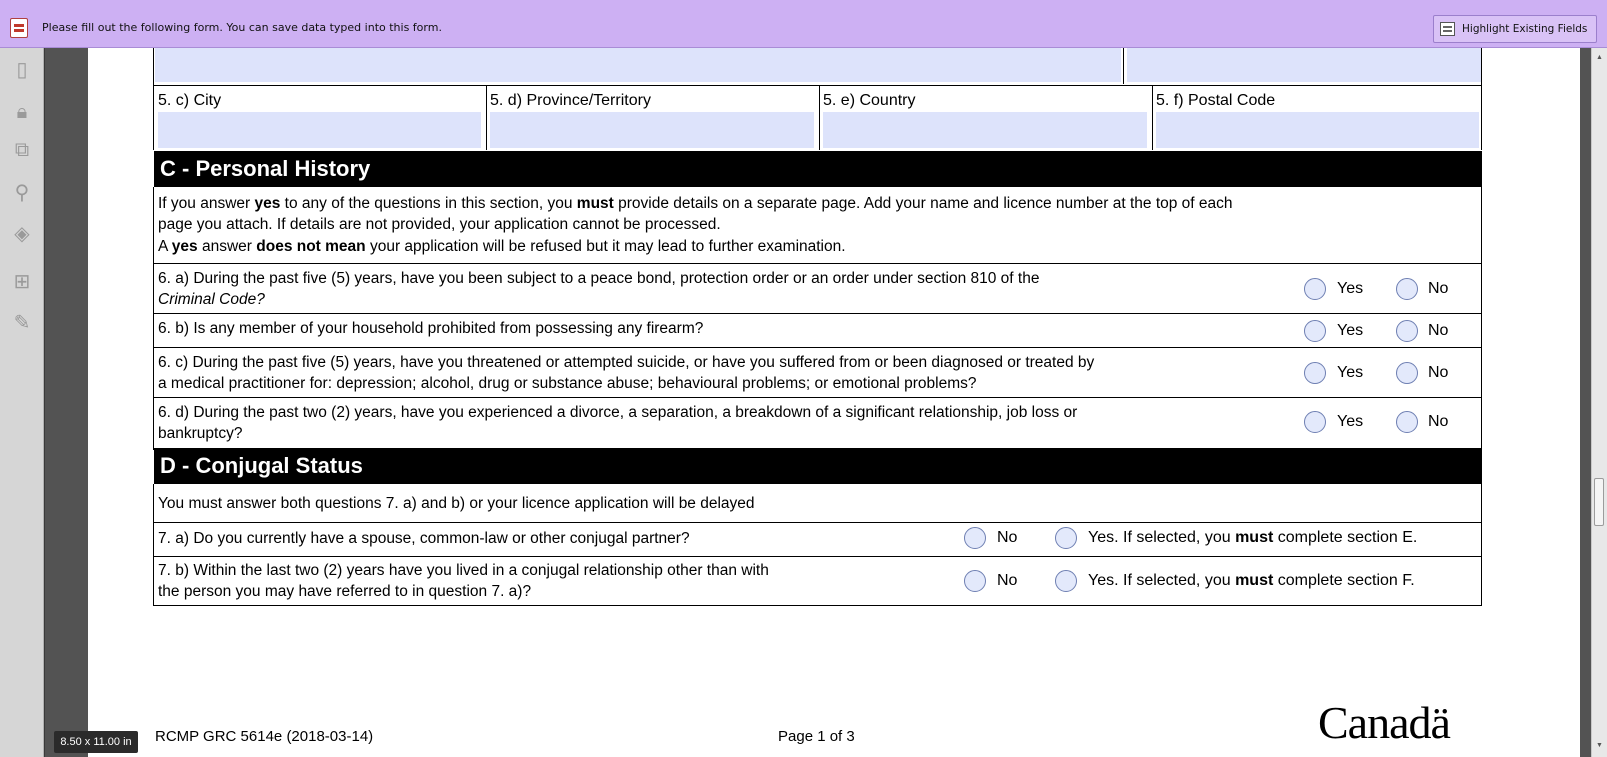 Image resolution: width=1607 pixels, height=757 pixels. Describe the element at coordinates (1384, 722) in the screenshot. I see `canada-wordmark: Canadä` at that location.